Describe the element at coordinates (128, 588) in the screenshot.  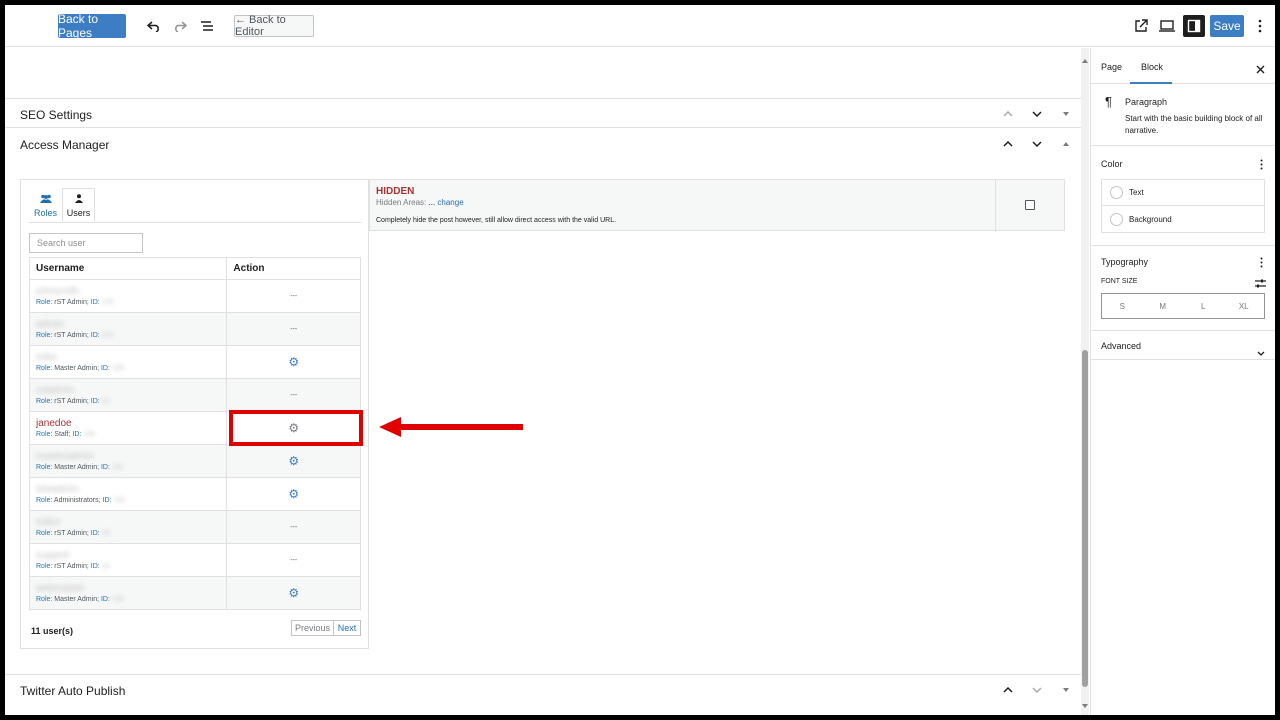
I see `username: webmaster` at that location.